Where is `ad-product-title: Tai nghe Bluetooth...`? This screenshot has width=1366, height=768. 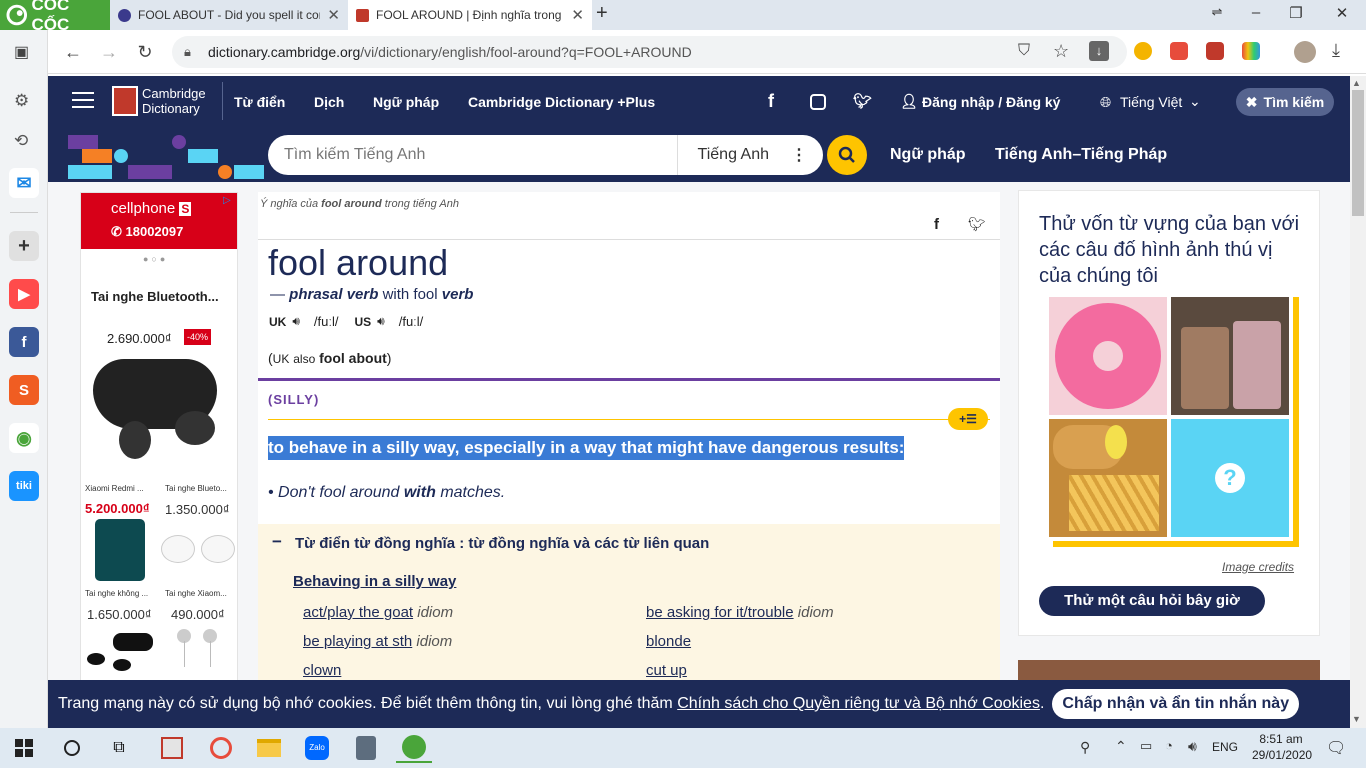 ad-product-title: Tai nghe Bluetooth... is located at coordinates (155, 296).